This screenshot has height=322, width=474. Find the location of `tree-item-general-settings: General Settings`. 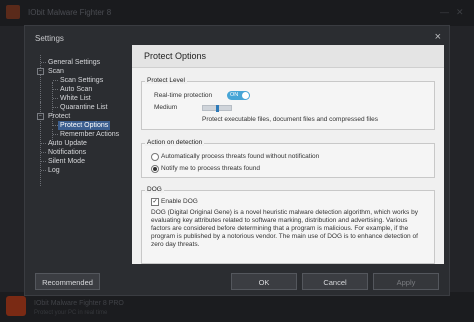

tree-item-general-settings: General Settings is located at coordinates (74, 62).